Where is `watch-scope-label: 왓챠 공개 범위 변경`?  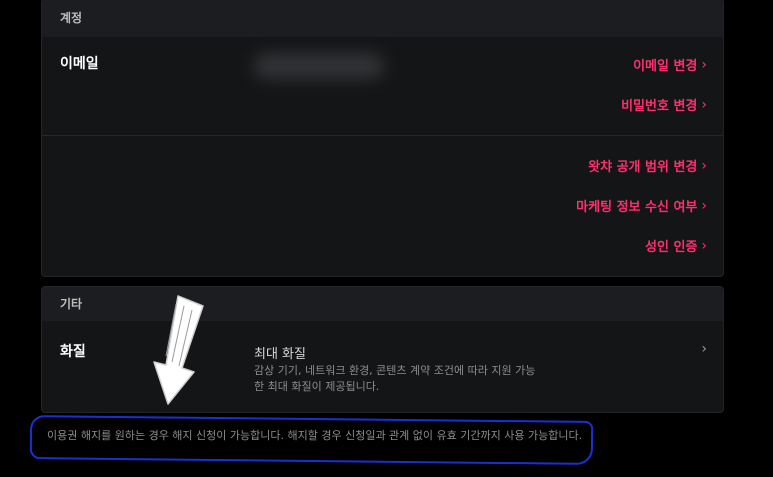 watch-scope-label: 왓챠 공개 범위 변경 is located at coordinates (643, 167).